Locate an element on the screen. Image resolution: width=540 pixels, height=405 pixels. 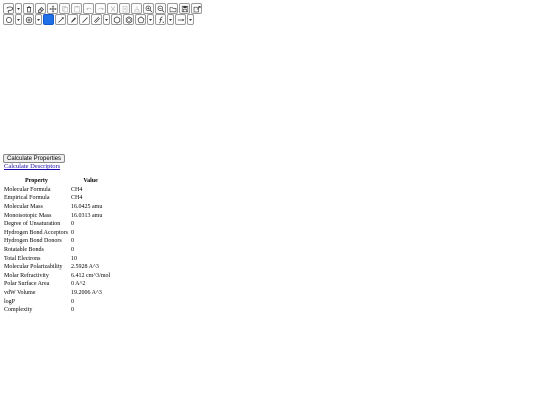
clean-button is located at coordinates (136, 8).